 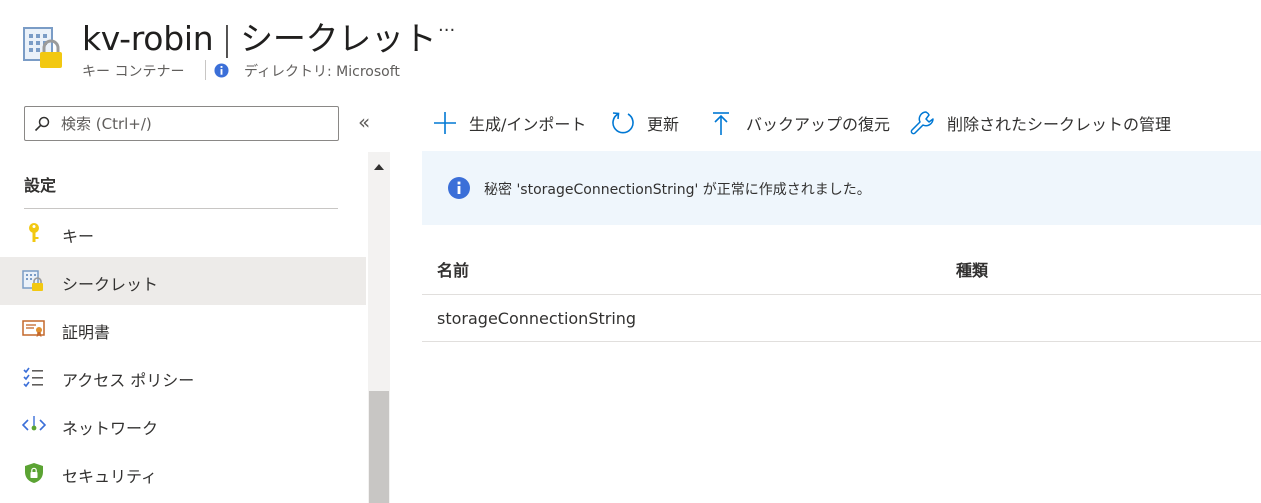 What do you see at coordinates (133, 72) in the screenshot?
I see `resource-type: キー コンテナー` at bounding box center [133, 72].